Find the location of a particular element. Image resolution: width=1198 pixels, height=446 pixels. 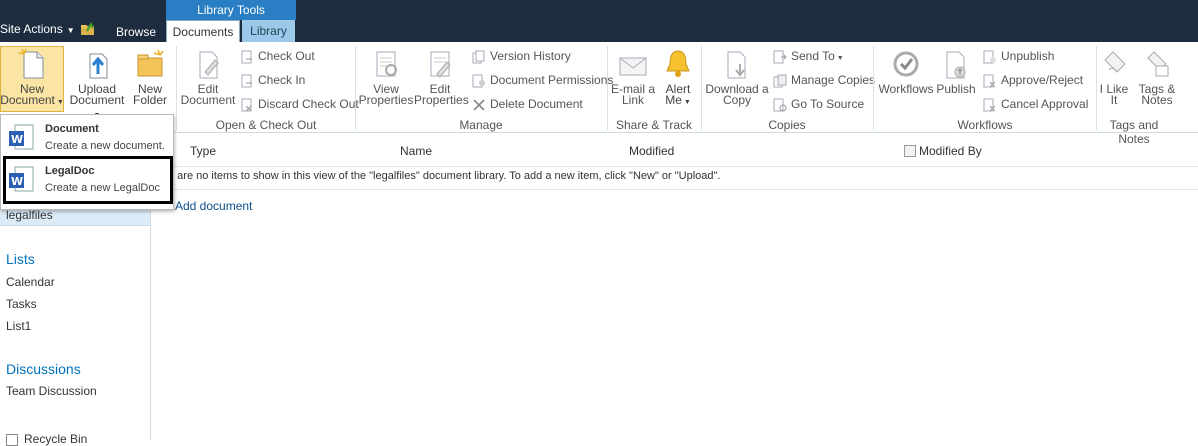

nav-item-calendar: Calendar is located at coordinates (30, 282).